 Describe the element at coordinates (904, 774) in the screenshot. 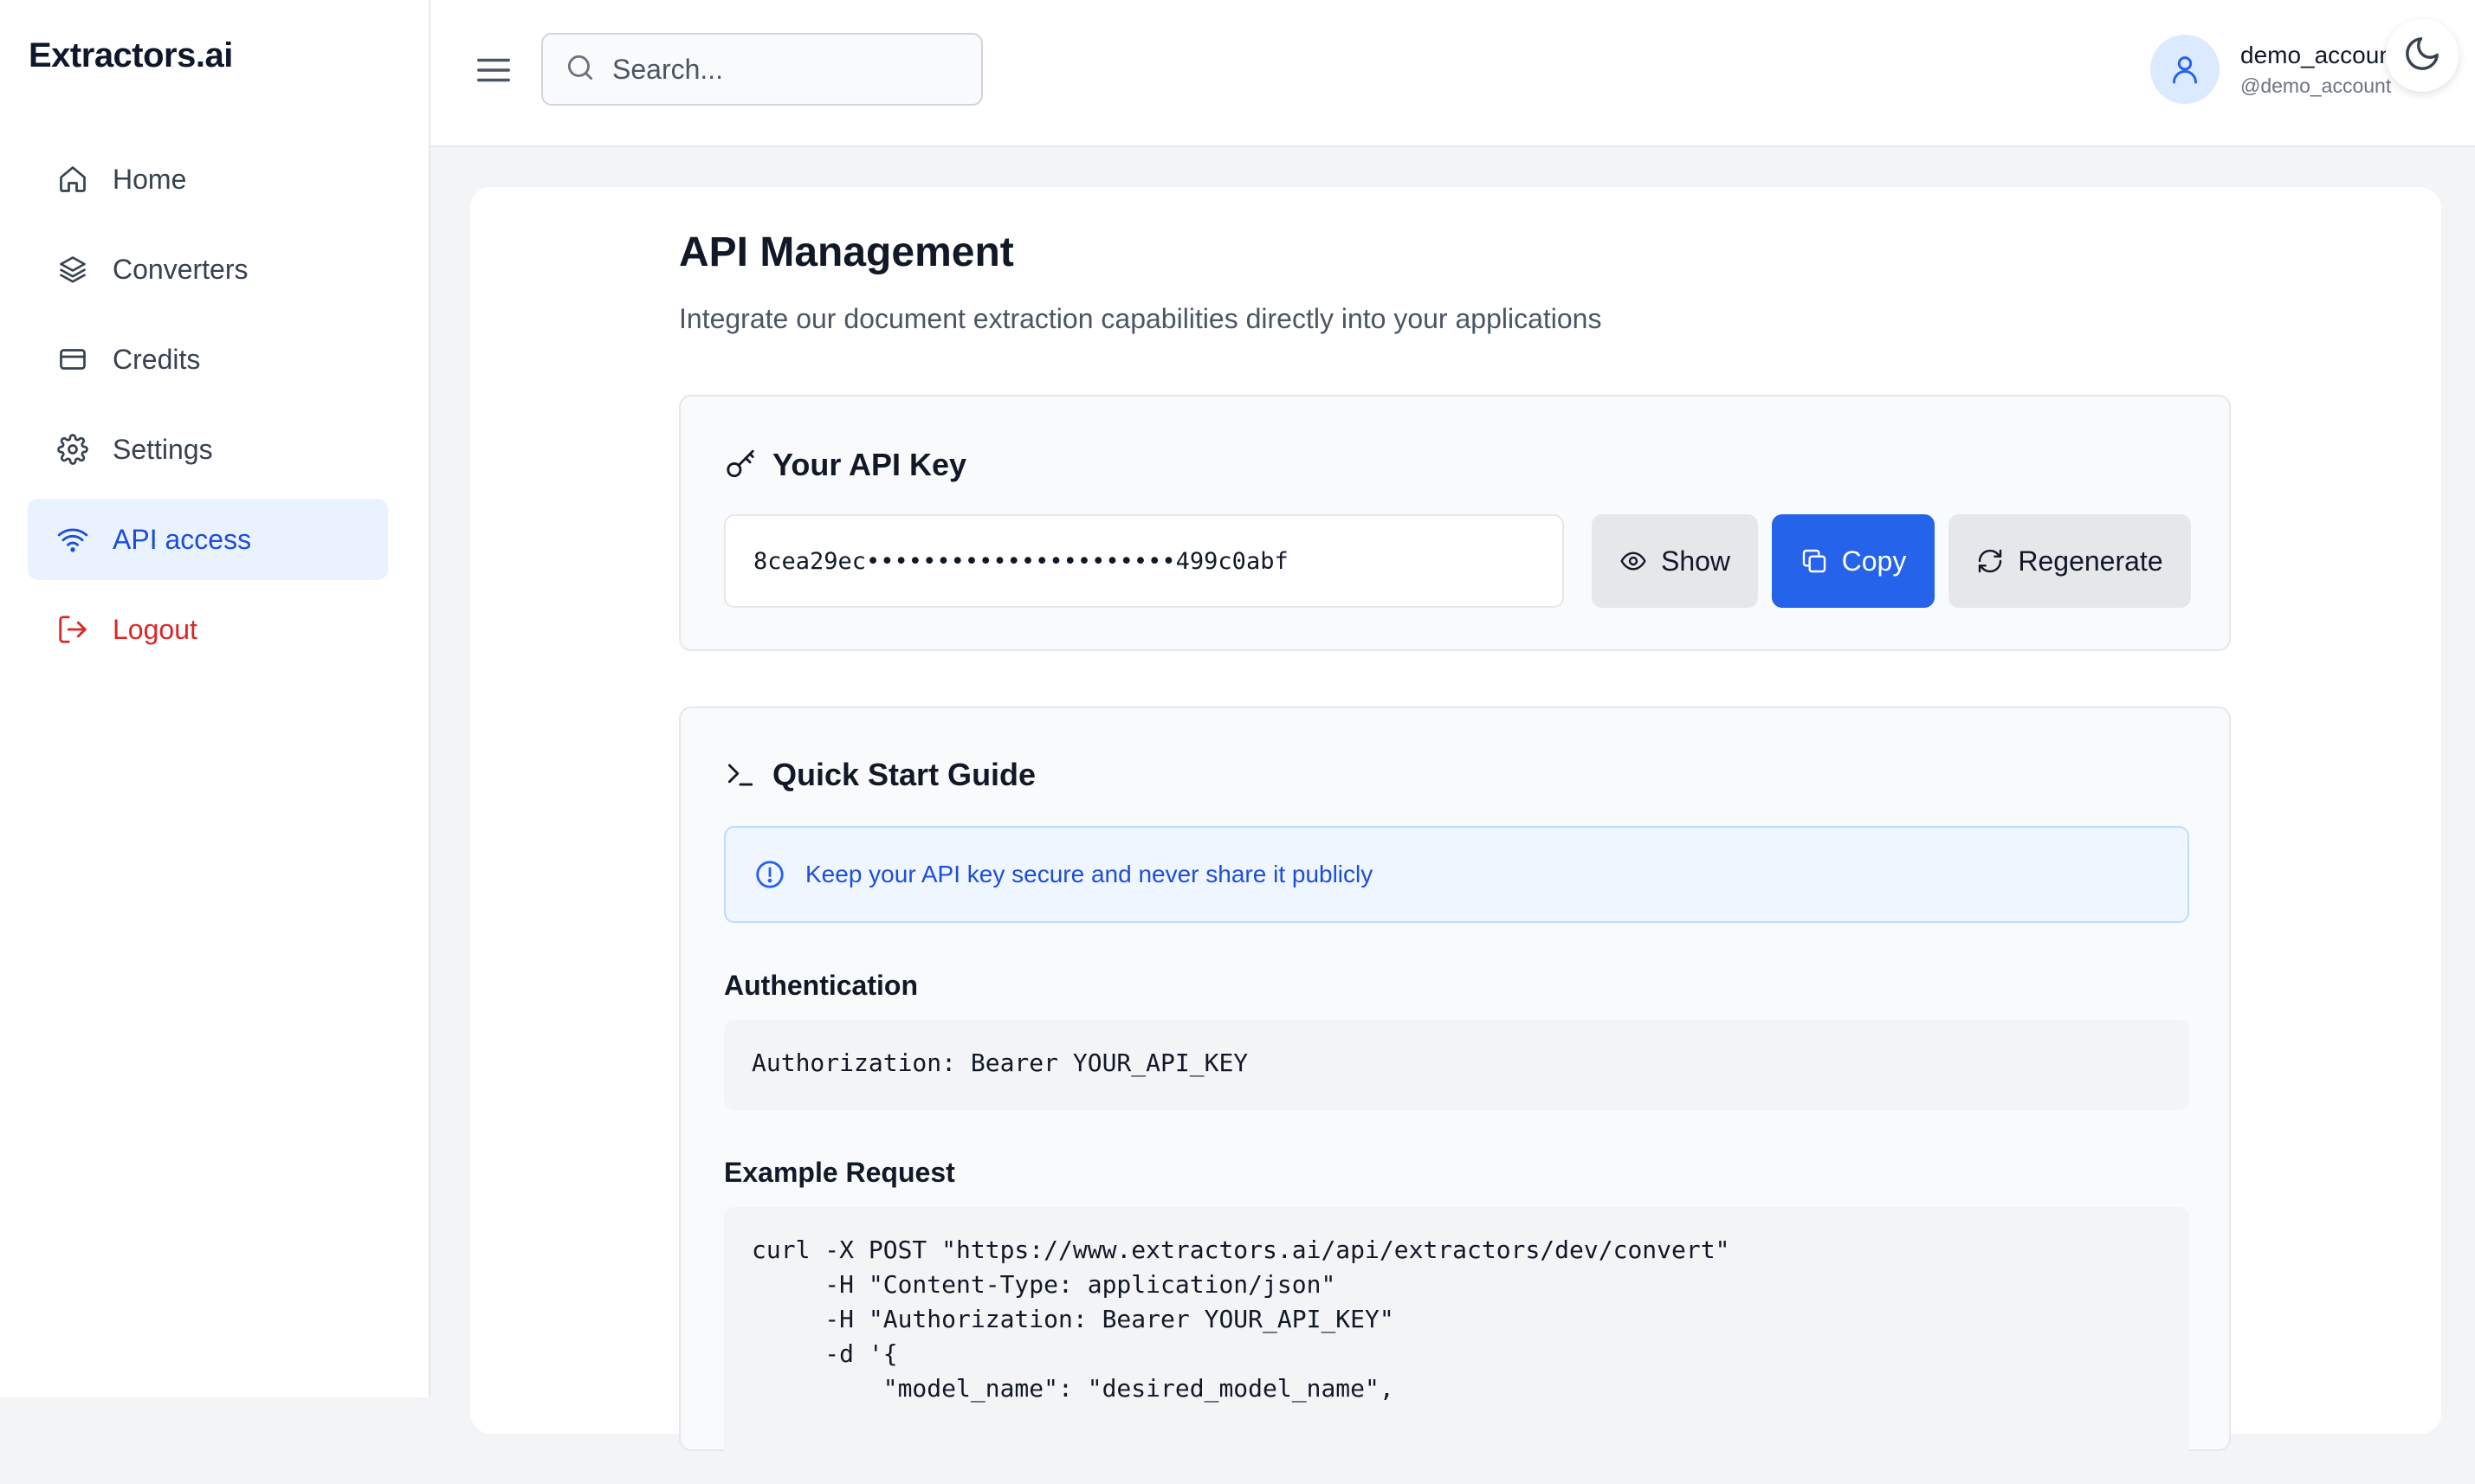

I see `quick-start-heading-text: Quick Start Guide` at that location.